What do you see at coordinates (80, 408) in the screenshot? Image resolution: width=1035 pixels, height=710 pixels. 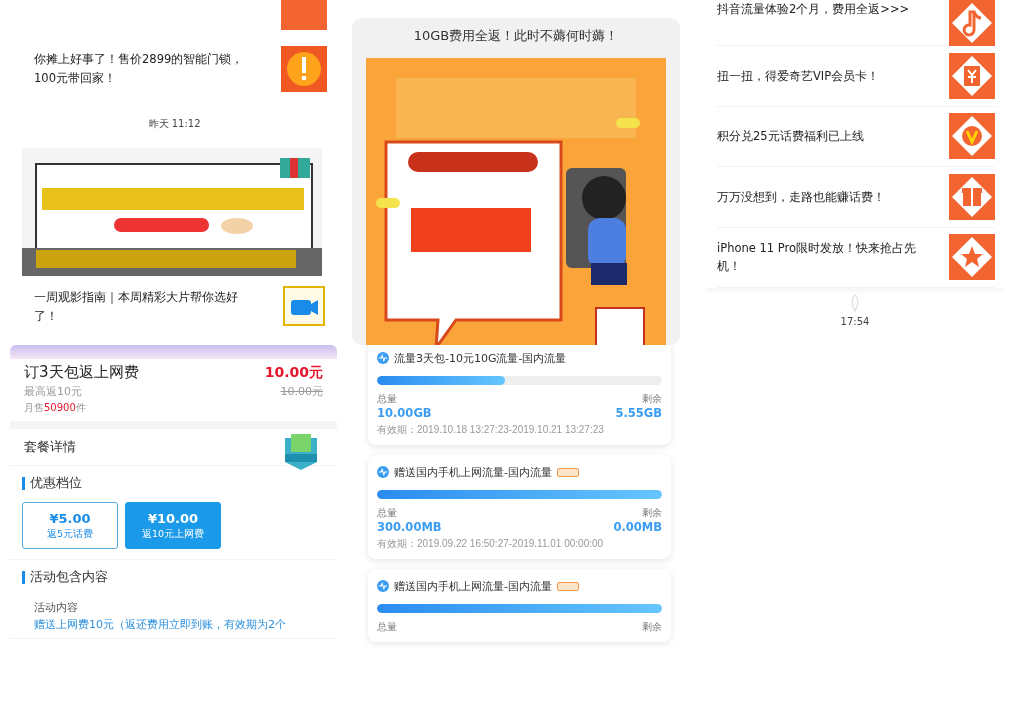 I see `sales-unit: 件` at bounding box center [80, 408].